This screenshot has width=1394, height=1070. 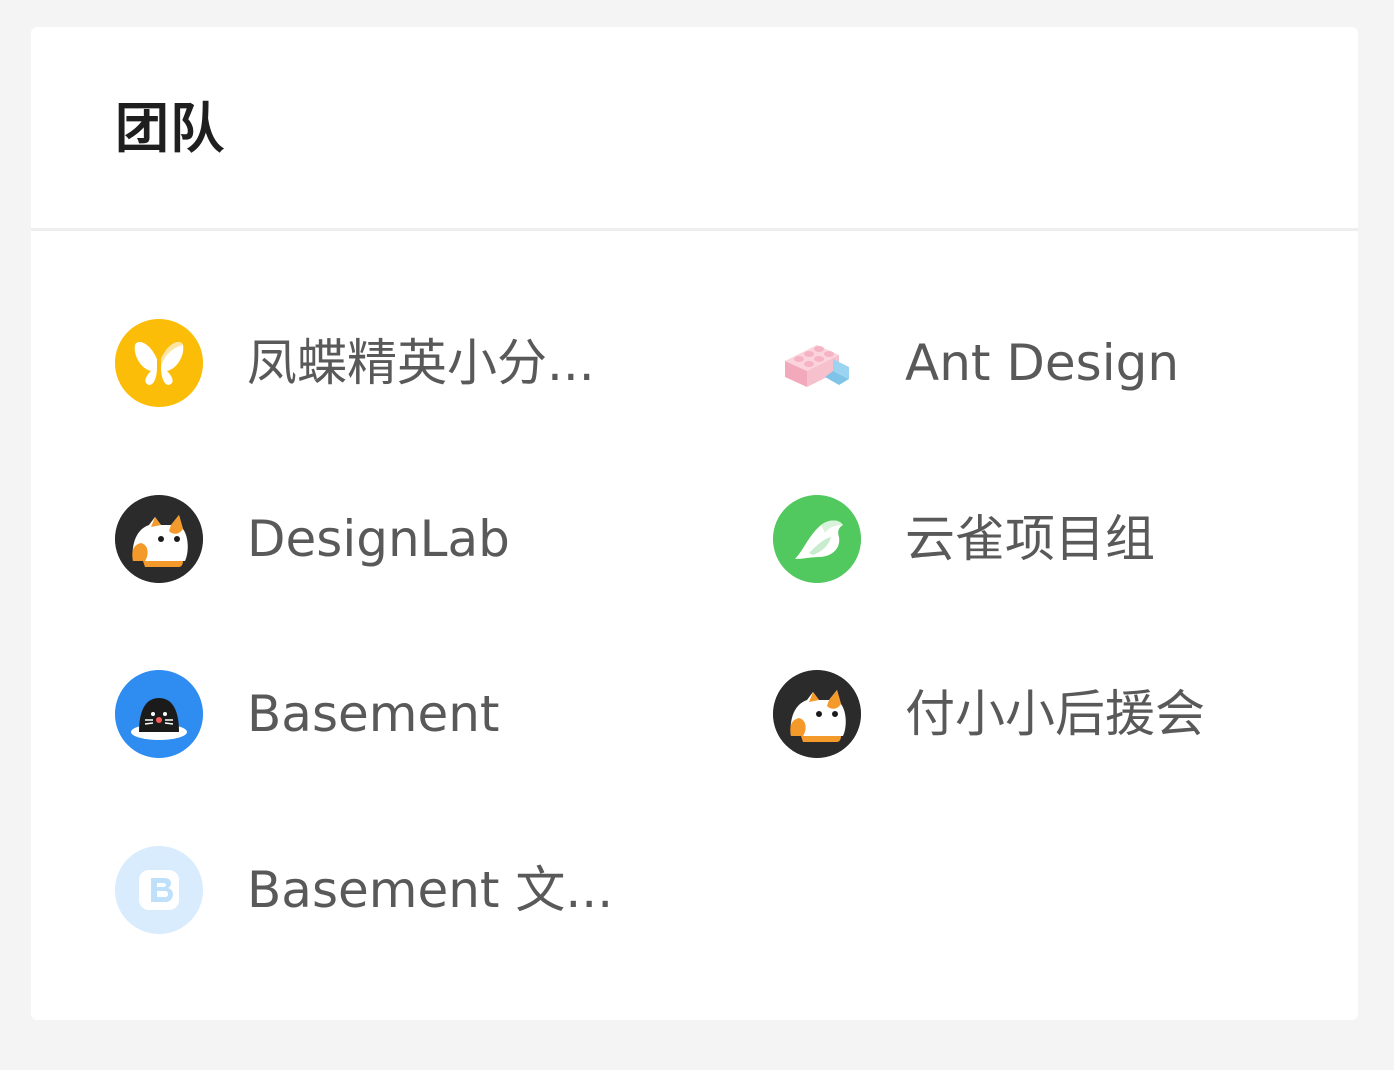 I want to click on team-item: 付小小后援会, so click(x=989, y=714).